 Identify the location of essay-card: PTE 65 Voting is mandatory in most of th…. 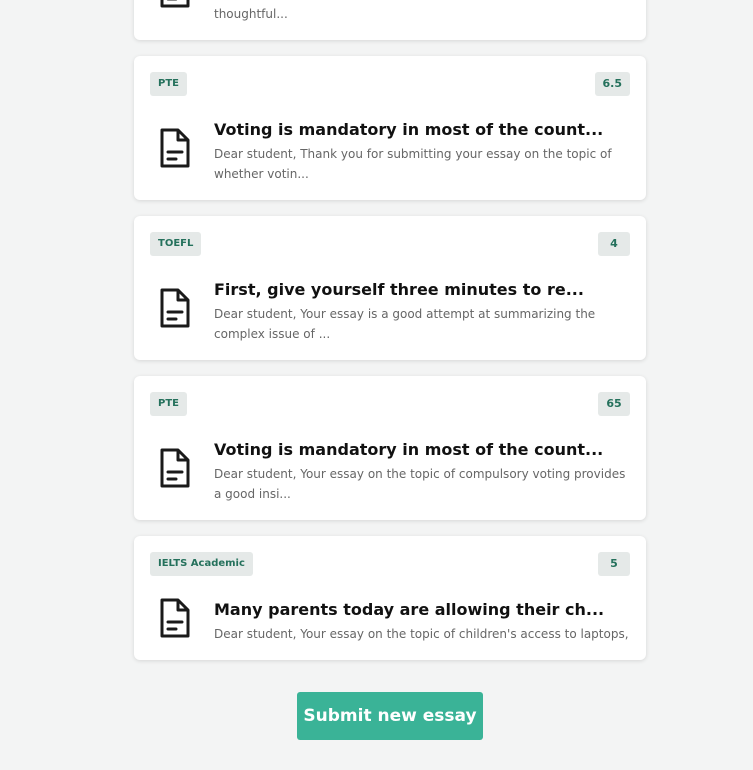
(390, 448).